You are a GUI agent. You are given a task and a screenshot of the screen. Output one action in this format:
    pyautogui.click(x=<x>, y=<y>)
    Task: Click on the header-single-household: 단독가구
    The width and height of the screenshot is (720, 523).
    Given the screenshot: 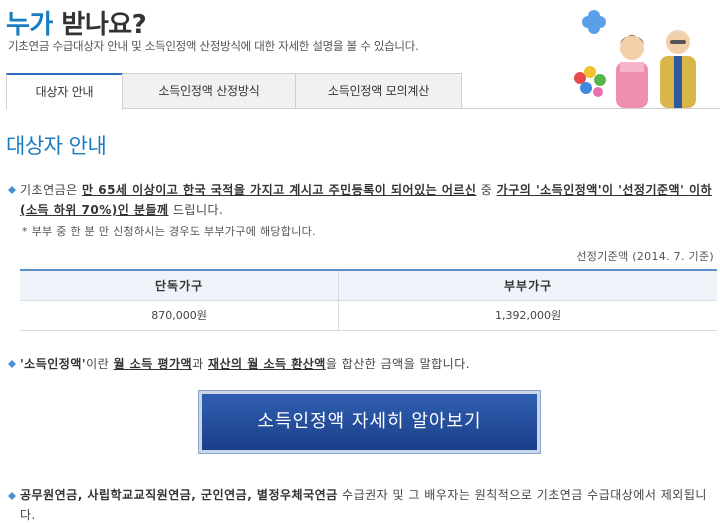 What is the action you would take?
    pyautogui.click(x=180, y=285)
    